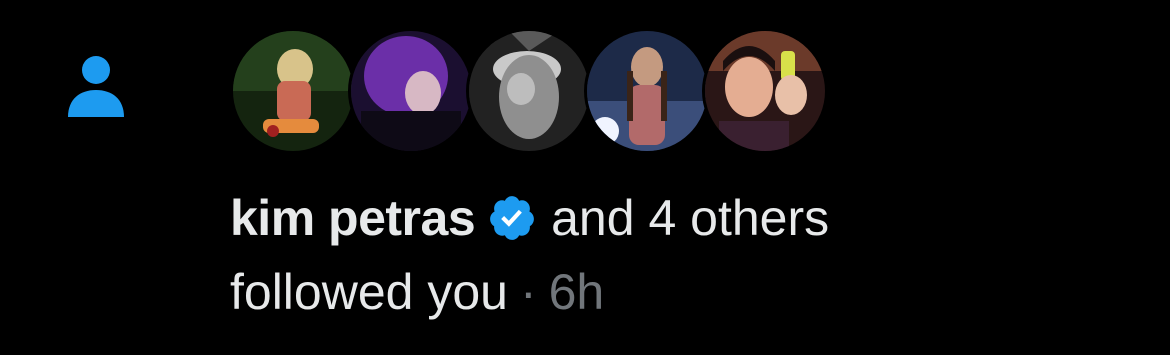 This screenshot has width=1170, height=355. I want to click on verified-badge-icon, so click(512, 218).